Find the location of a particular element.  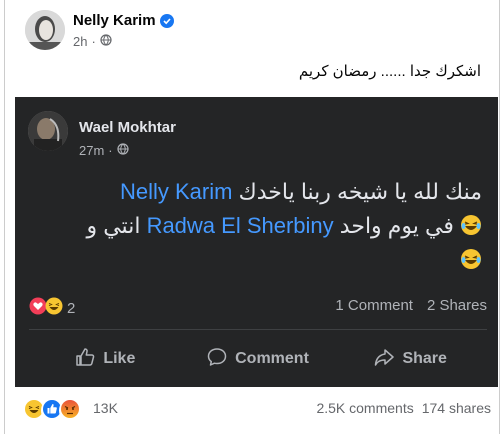

shared-author-name: Wael Mokhtar is located at coordinates (127, 127).